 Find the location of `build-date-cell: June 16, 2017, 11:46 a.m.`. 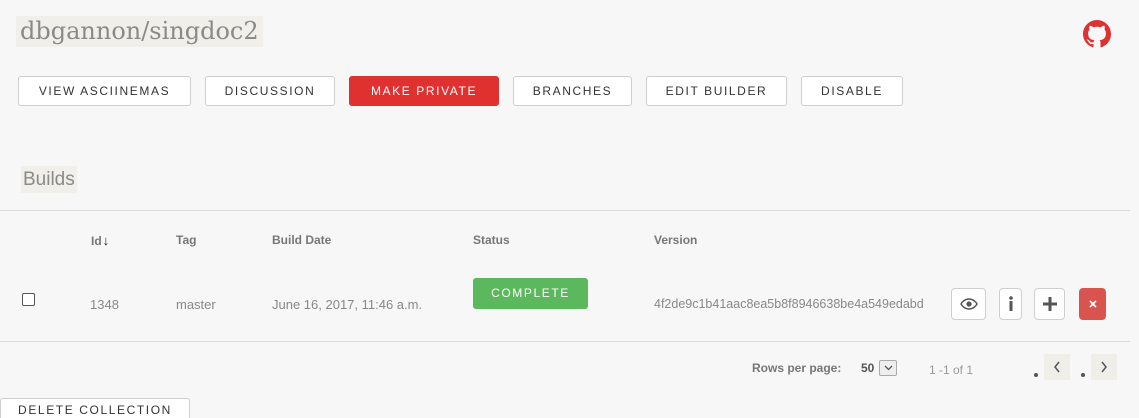

build-date-cell: June 16, 2017, 11:46 a.m. is located at coordinates (347, 304).